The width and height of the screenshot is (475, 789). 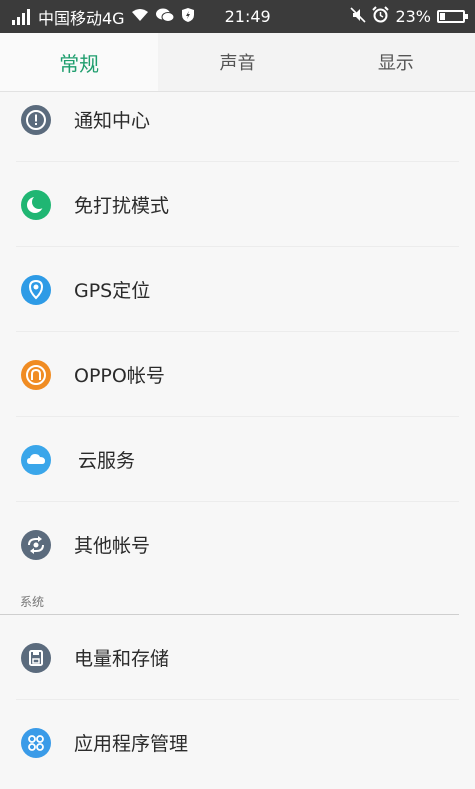 What do you see at coordinates (122, 659) in the screenshot?
I see `list-item-label: 电量和存储` at bounding box center [122, 659].